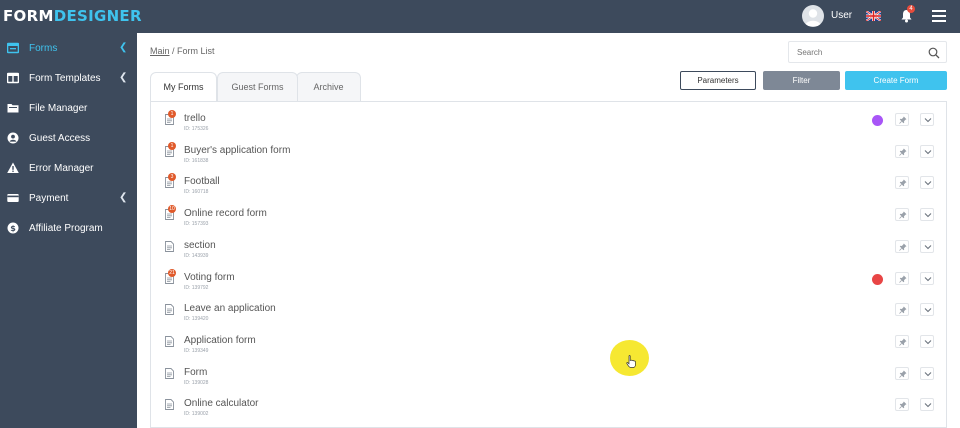  Describe the element at coordinates (68, 108) in the screenshot. I see `sidebar-item-file-manager: File Manager` at that location.